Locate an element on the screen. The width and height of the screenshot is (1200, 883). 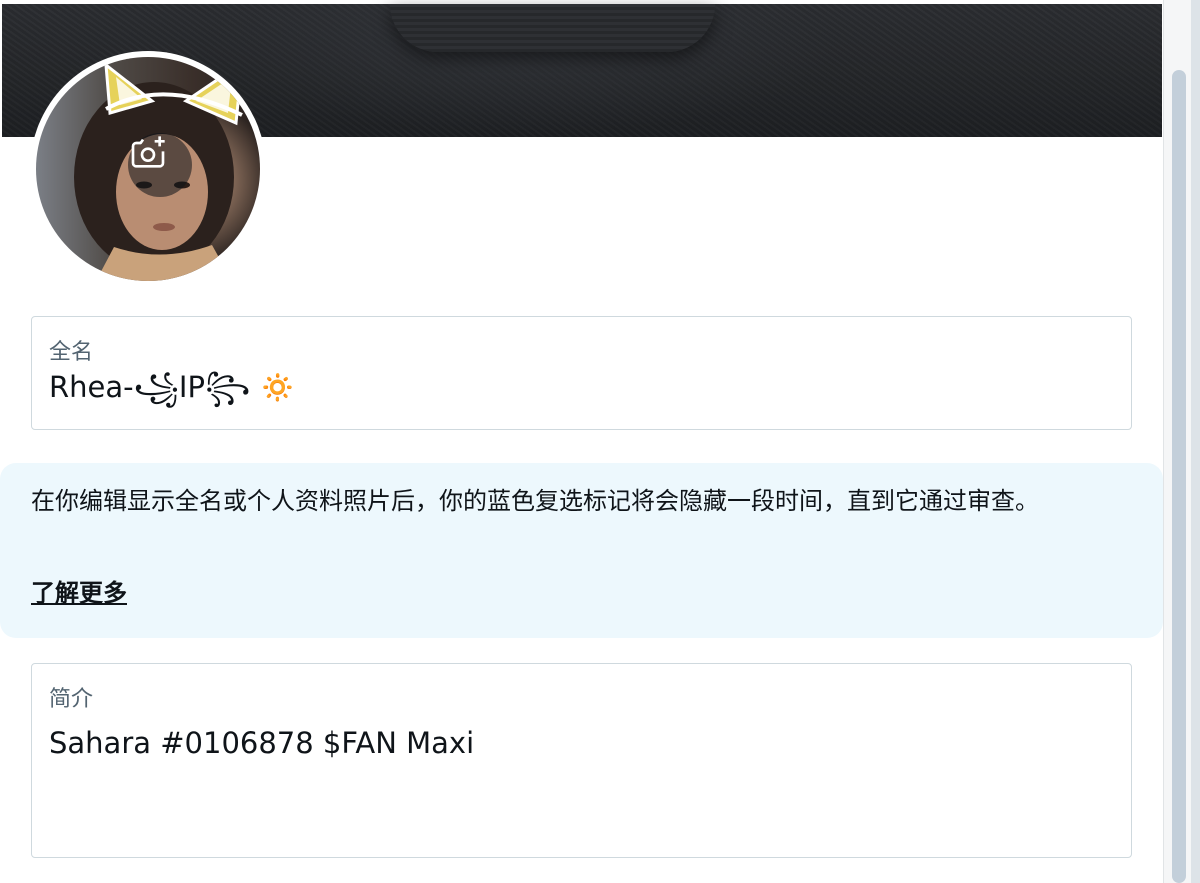
change-avatar-button is located at coordinates (160, 165).